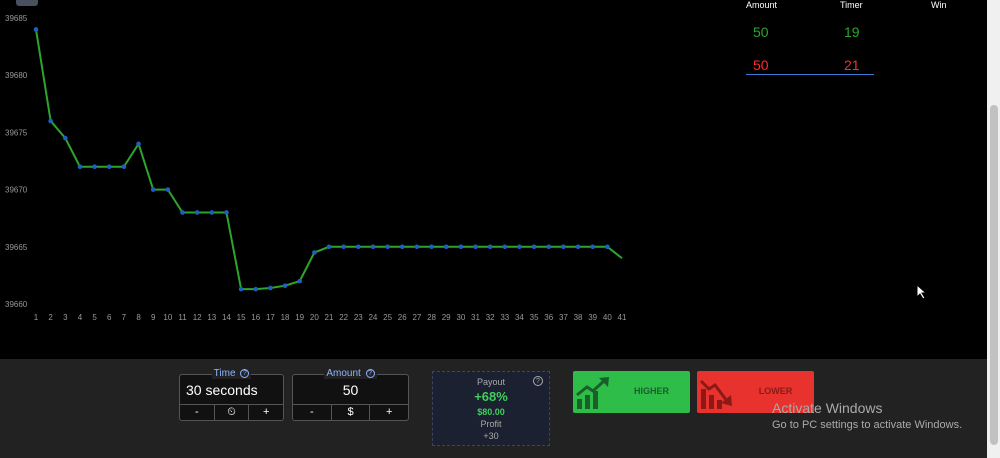  Describe the element at coordinates (491, 396) in the screenshot. I see `payout-percent: +68%` at that location.